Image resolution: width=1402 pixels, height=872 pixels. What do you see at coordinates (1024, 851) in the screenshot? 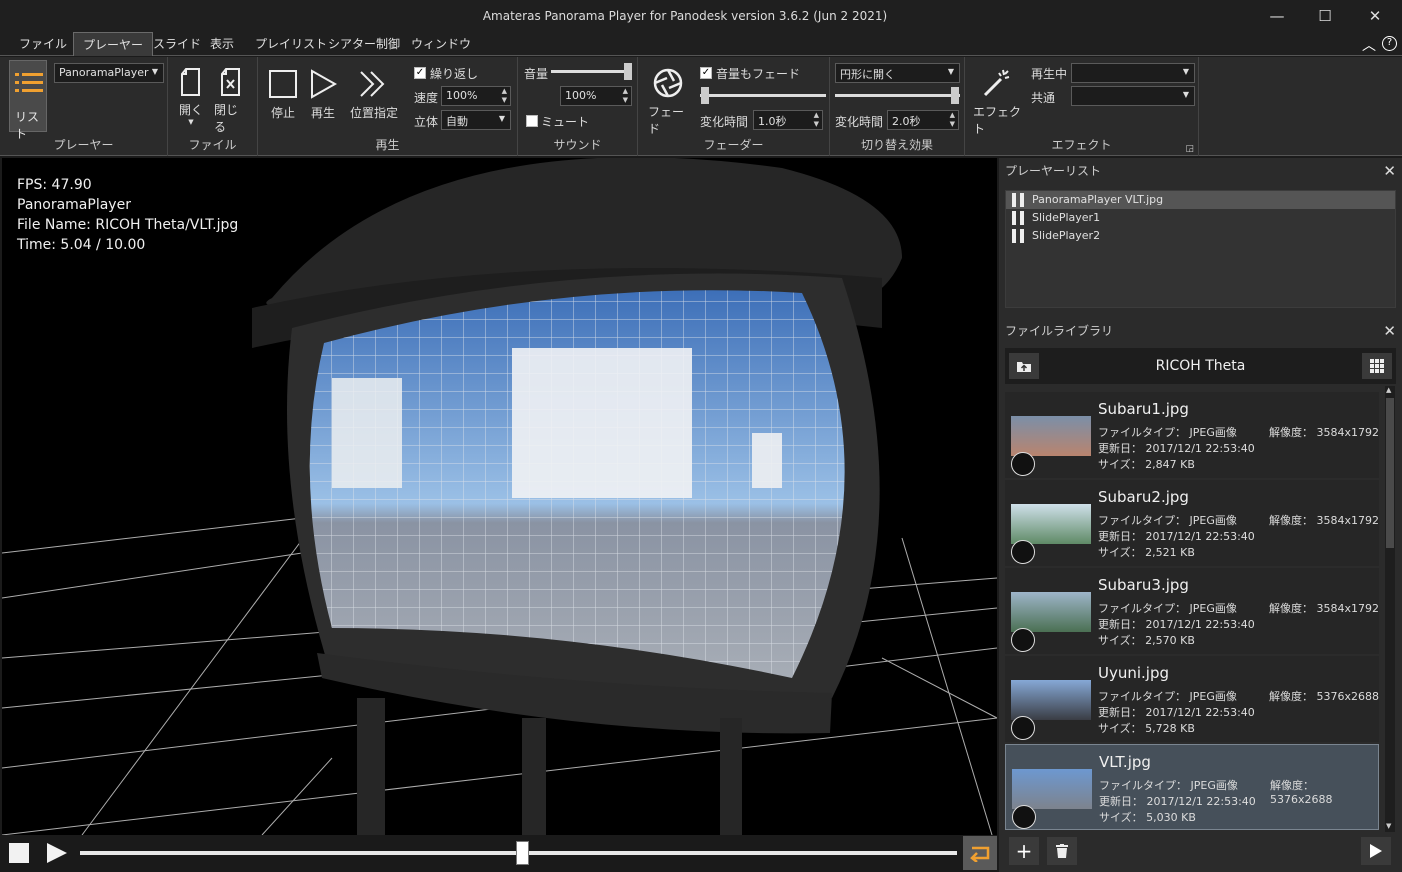
I see `add-file-button: +` at bounding box center [1024, 851].